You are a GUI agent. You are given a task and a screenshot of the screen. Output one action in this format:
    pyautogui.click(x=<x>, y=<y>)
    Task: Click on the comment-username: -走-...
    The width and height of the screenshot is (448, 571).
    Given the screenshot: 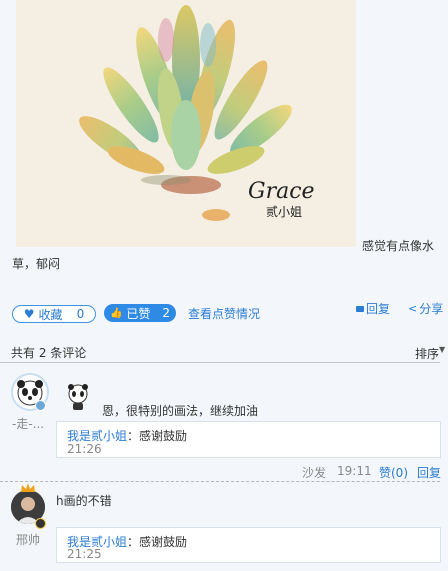 What is the action you would take?
    pyautogui.click(x=28, y=423)
    